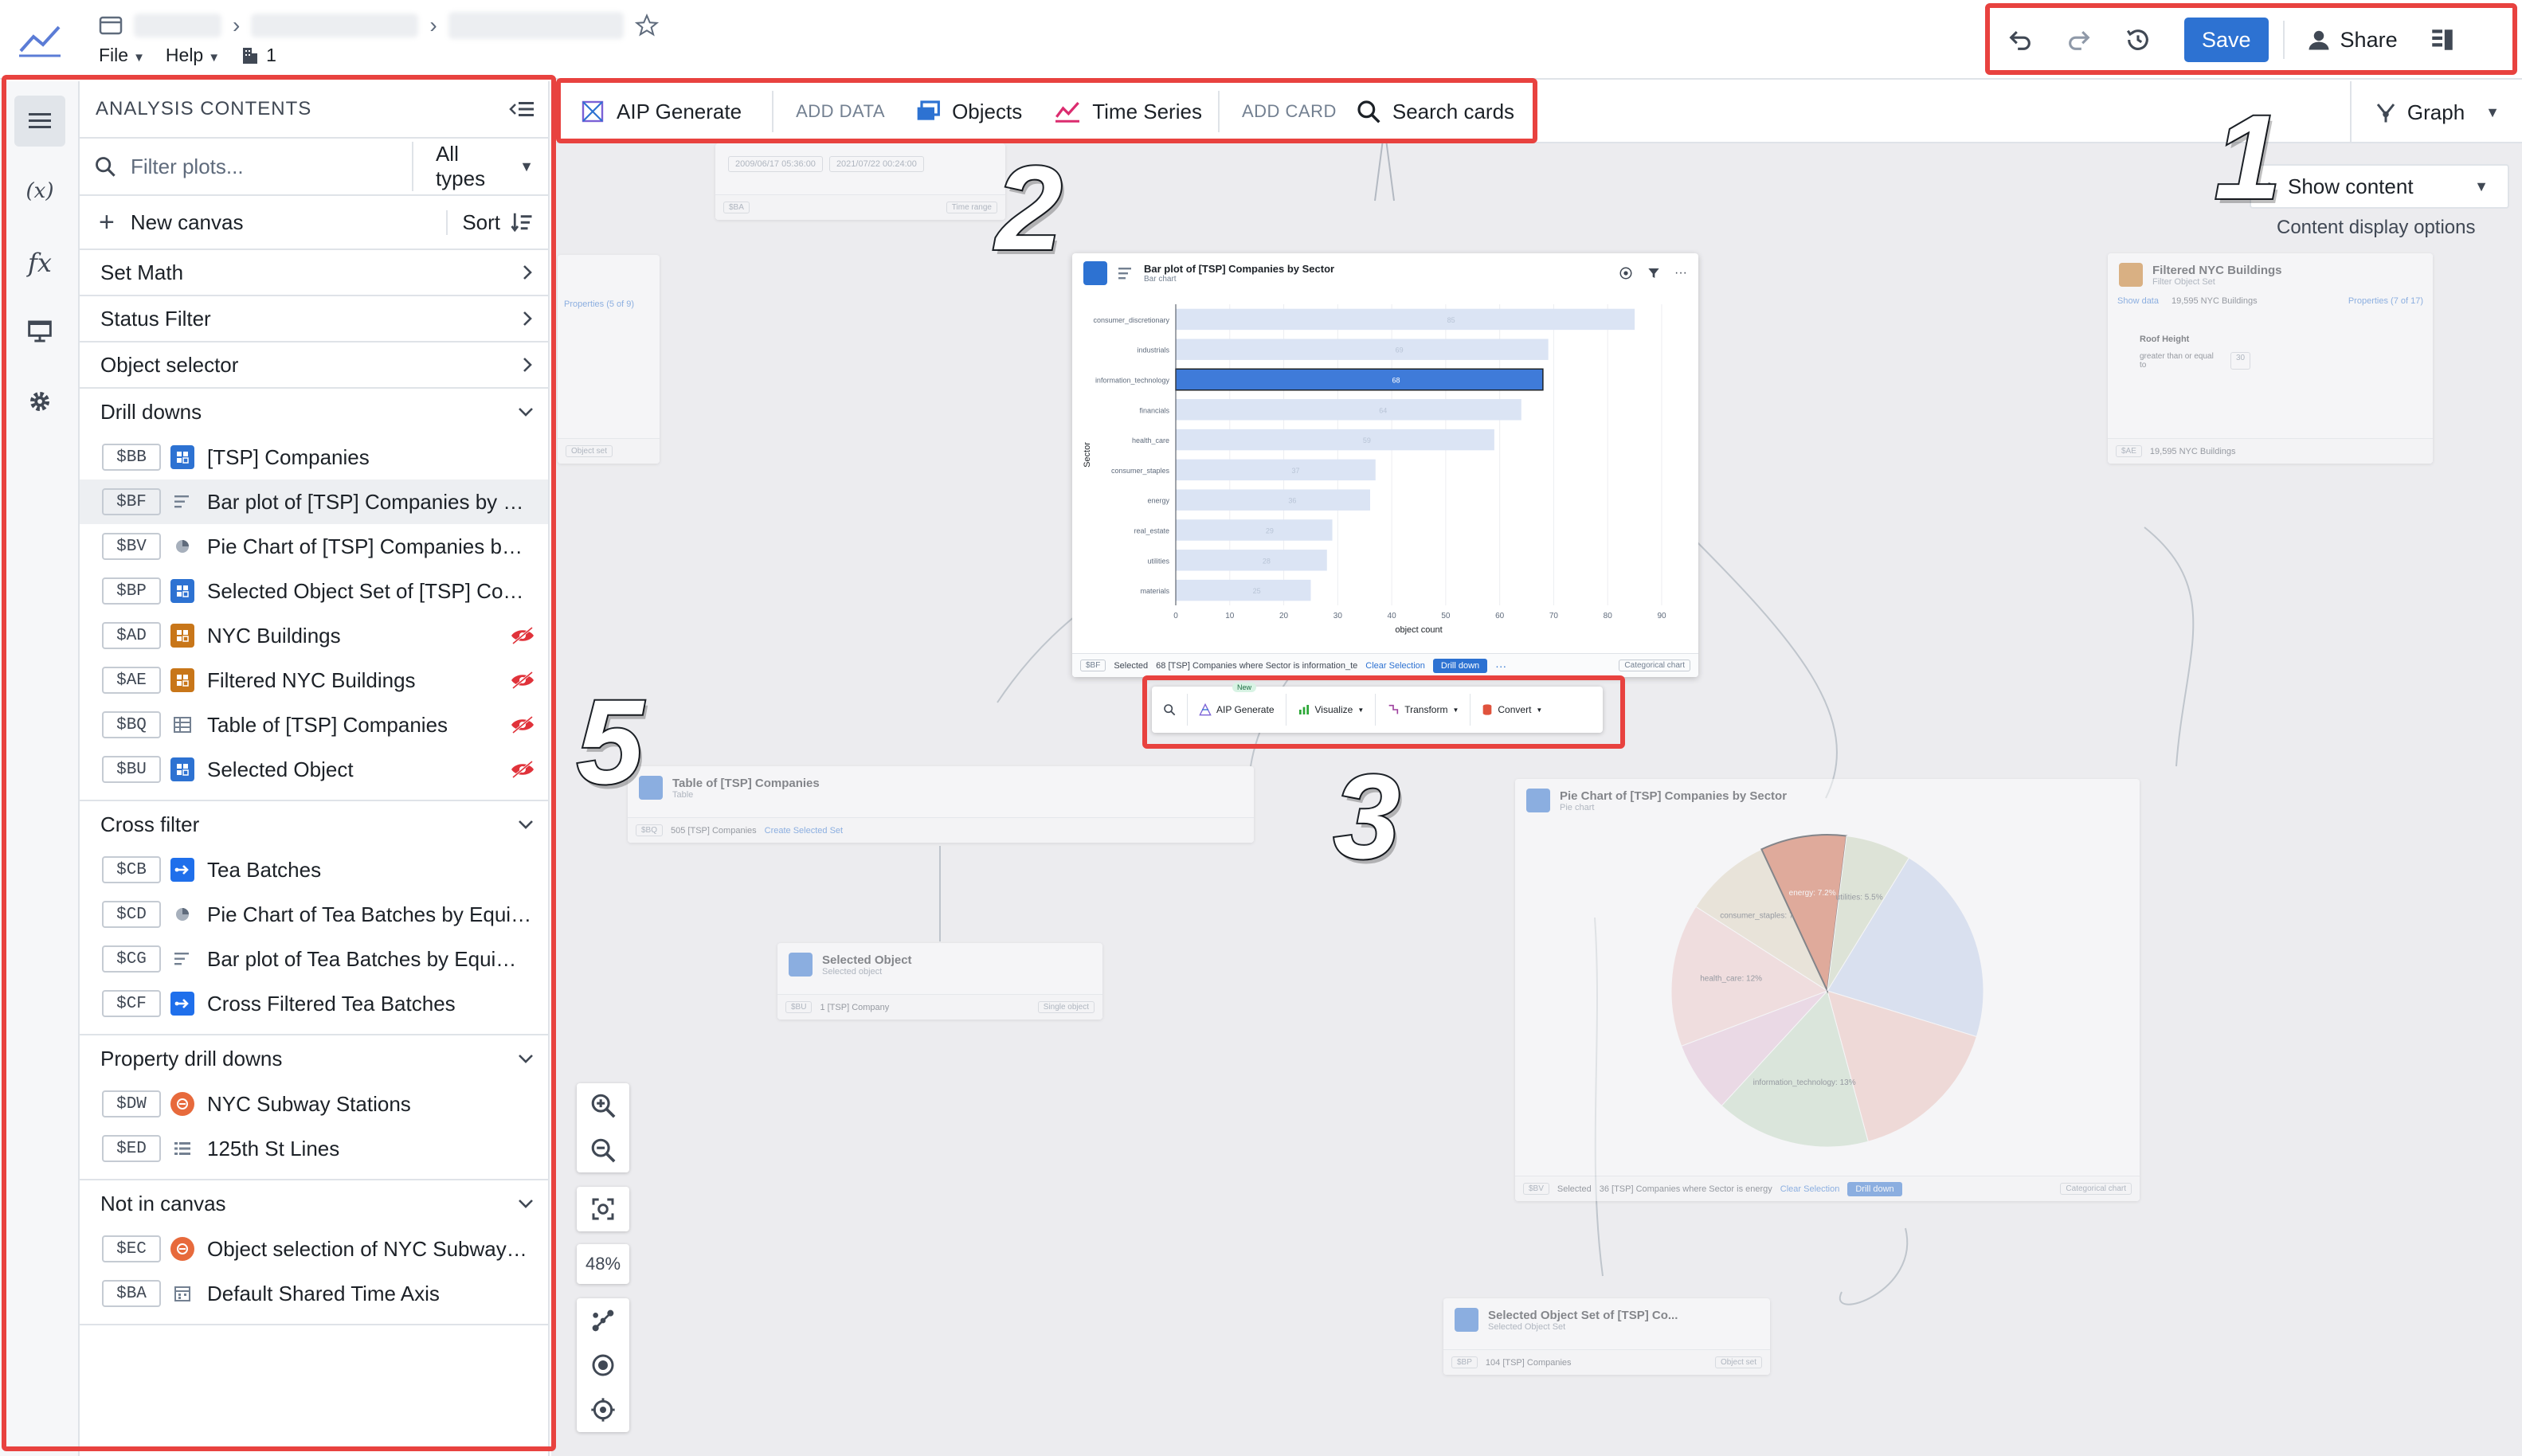  I want to click on locate-button, so click(603, 1410).